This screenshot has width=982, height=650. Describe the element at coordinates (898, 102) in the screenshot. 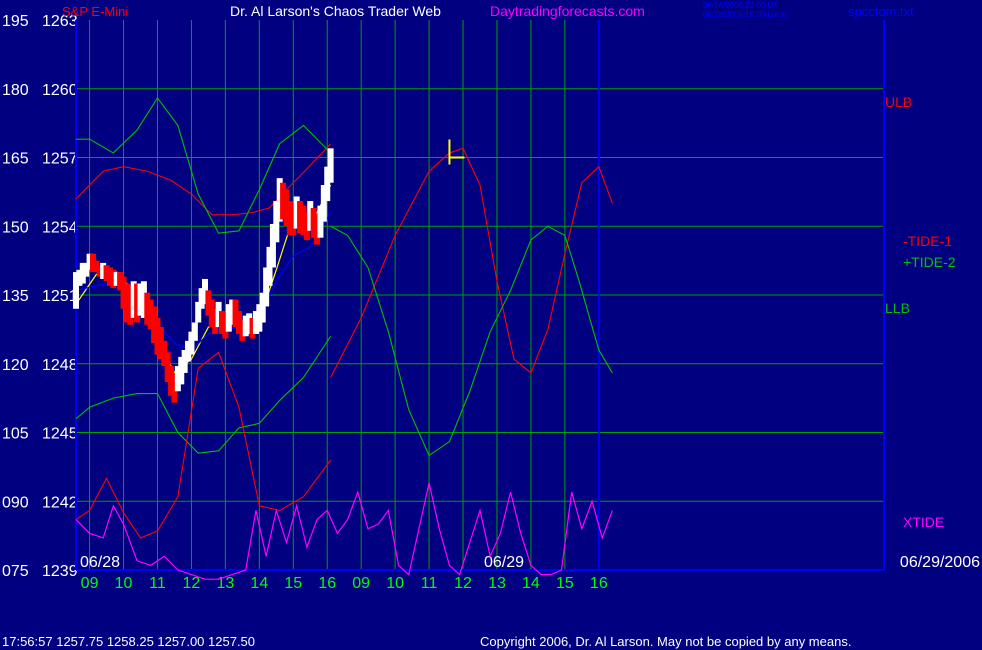

I see `legend-ulb: ULB` at that location.